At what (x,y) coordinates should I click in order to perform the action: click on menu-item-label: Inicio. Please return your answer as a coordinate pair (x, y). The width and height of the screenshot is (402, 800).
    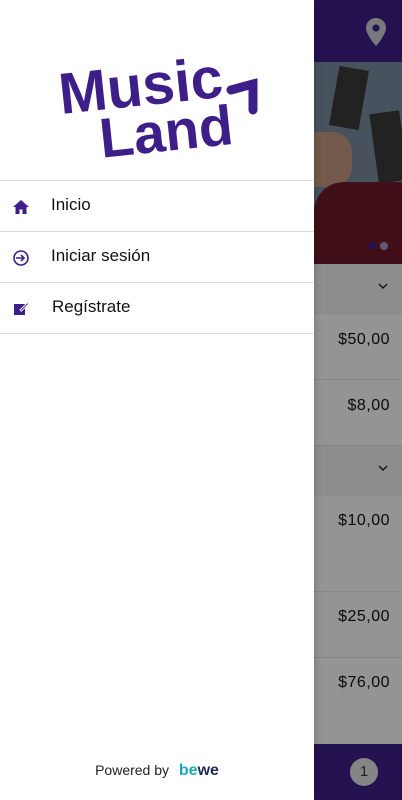
    Looking at the image, I should click on (71, 204).